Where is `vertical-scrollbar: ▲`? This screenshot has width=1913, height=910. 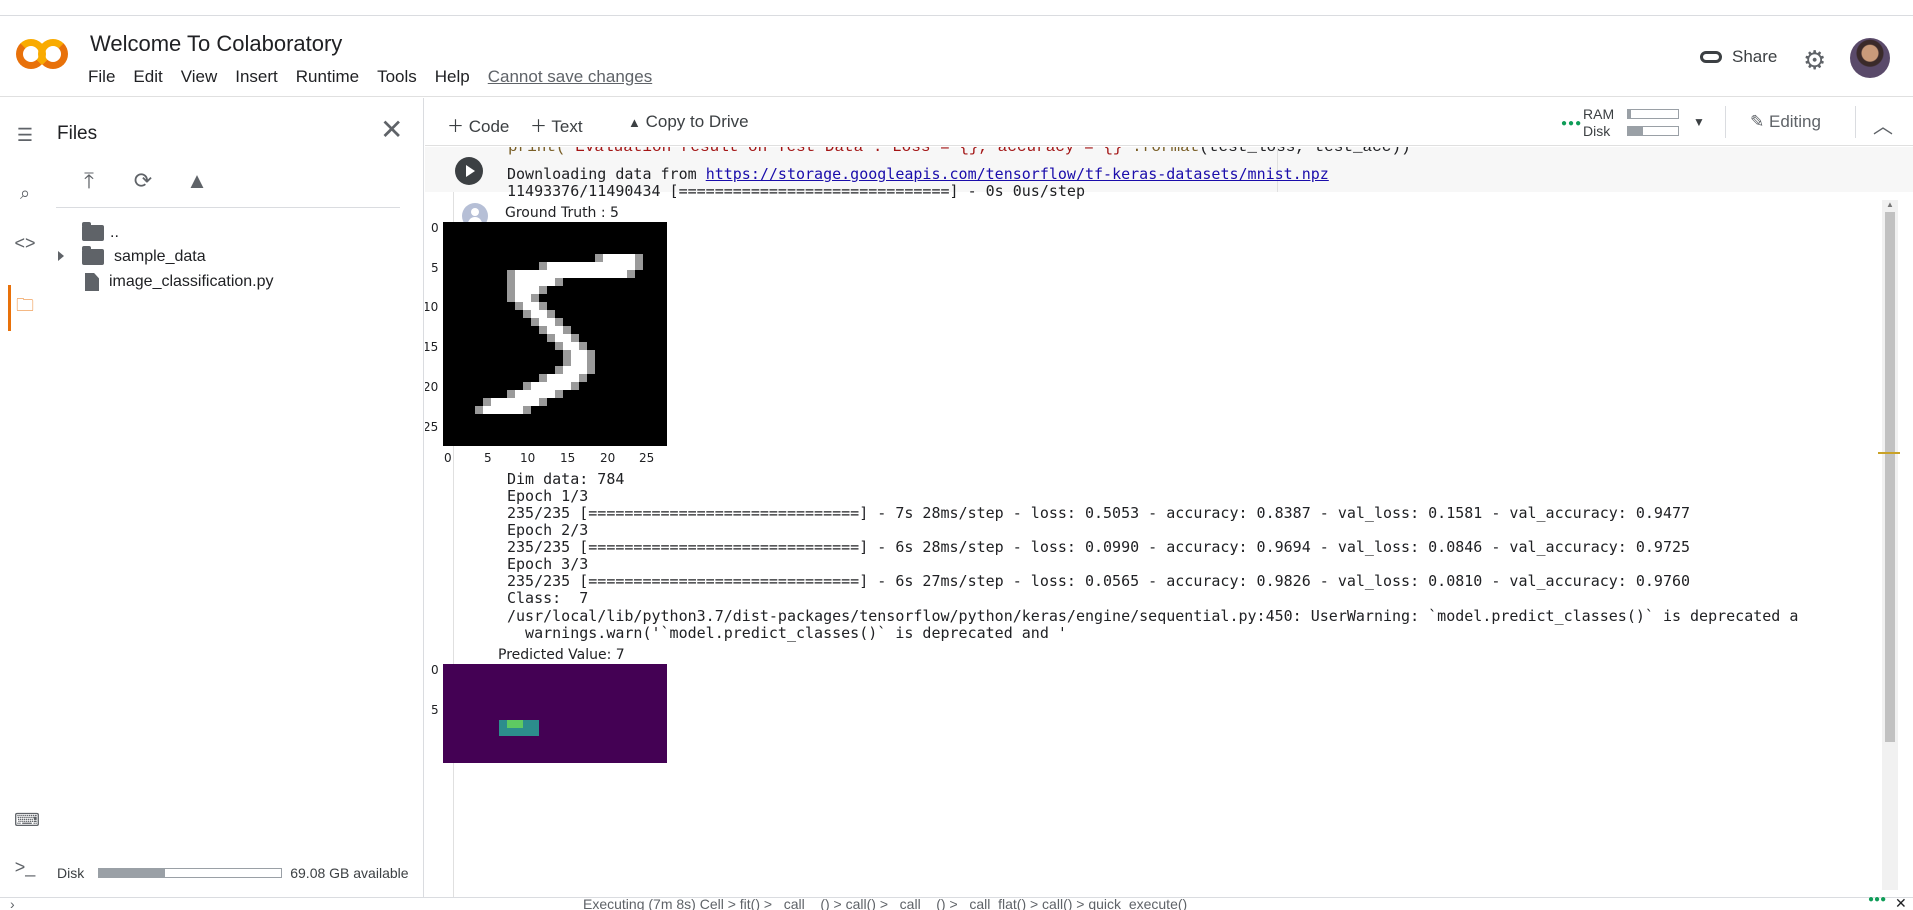 vertical-scrollbar: ▲ is located at coordinates (1889, 545).